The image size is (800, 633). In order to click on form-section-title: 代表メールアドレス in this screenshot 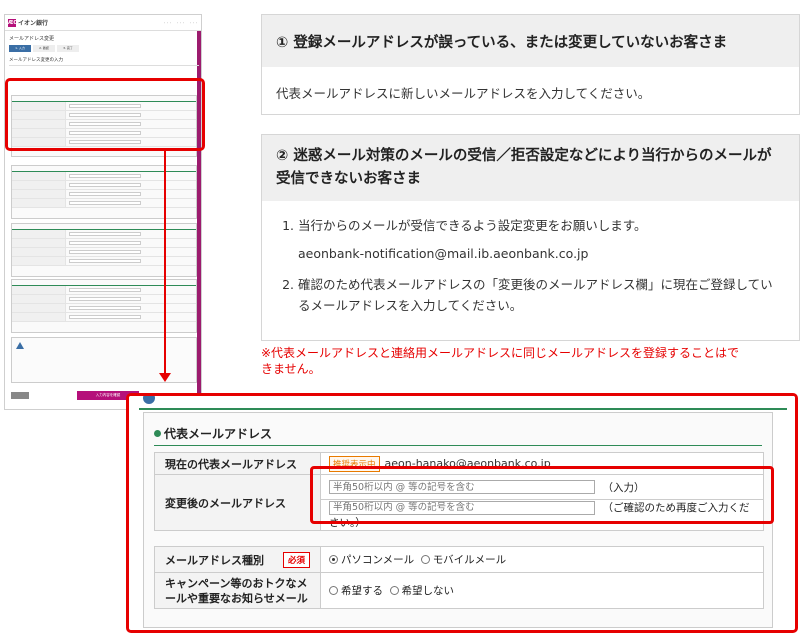, I will do `click(213, 433)`.